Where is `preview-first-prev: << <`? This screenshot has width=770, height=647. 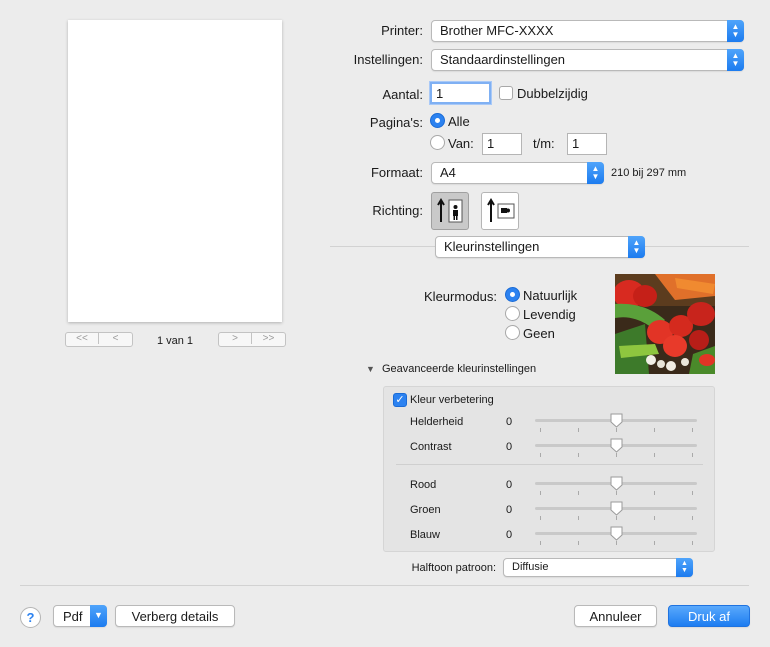 preview-first-prev: << < is located at coordinates (99, 339).